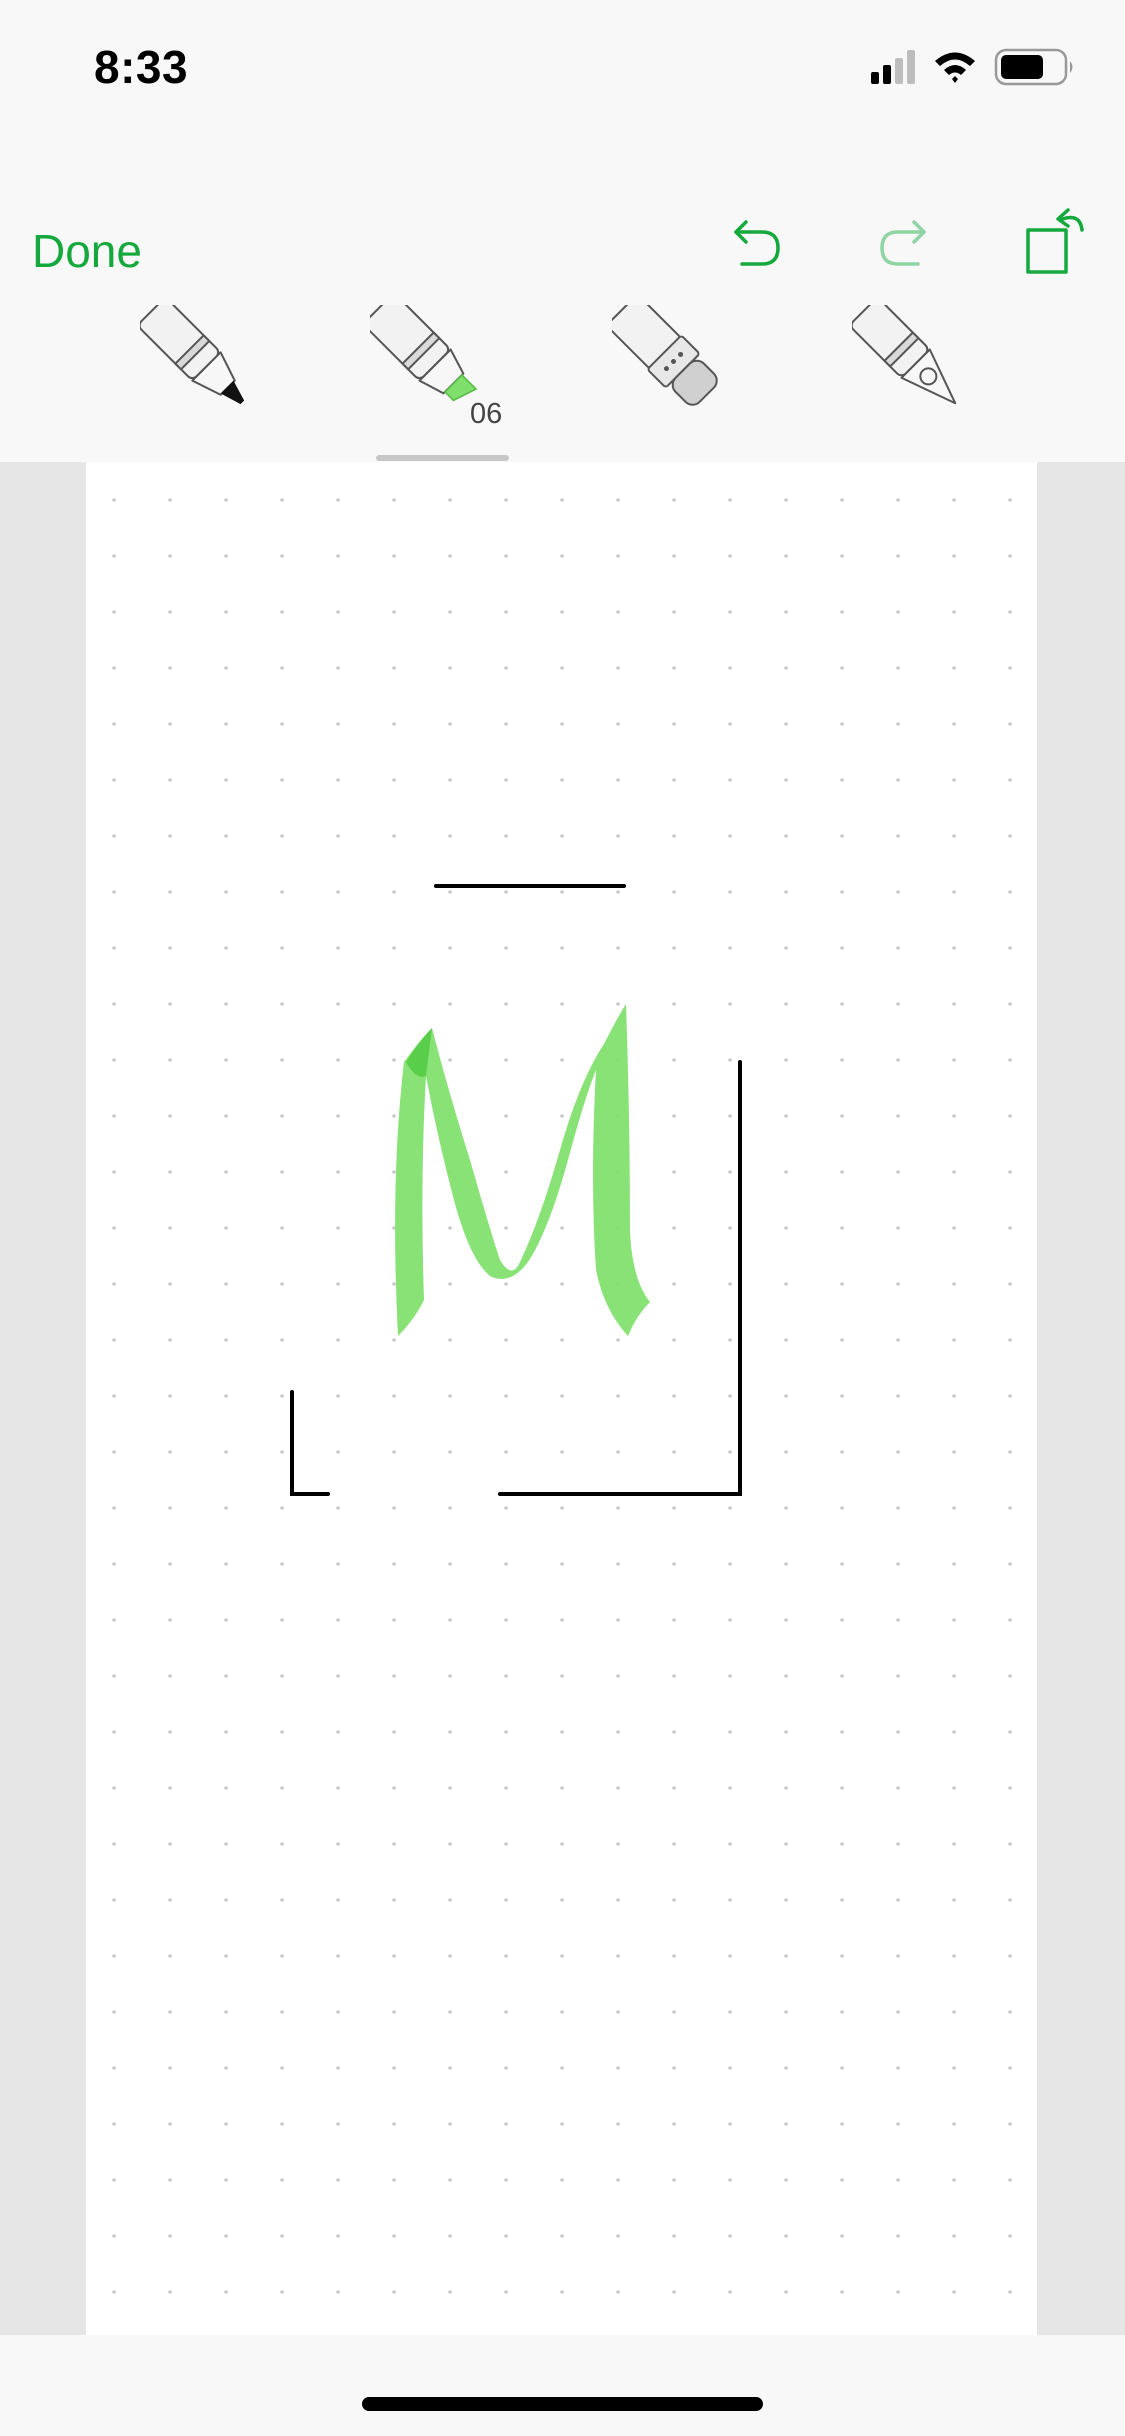  Describe the element at coordinates (562, 2404) in the screenshot. I see `home-indicator` at that location.